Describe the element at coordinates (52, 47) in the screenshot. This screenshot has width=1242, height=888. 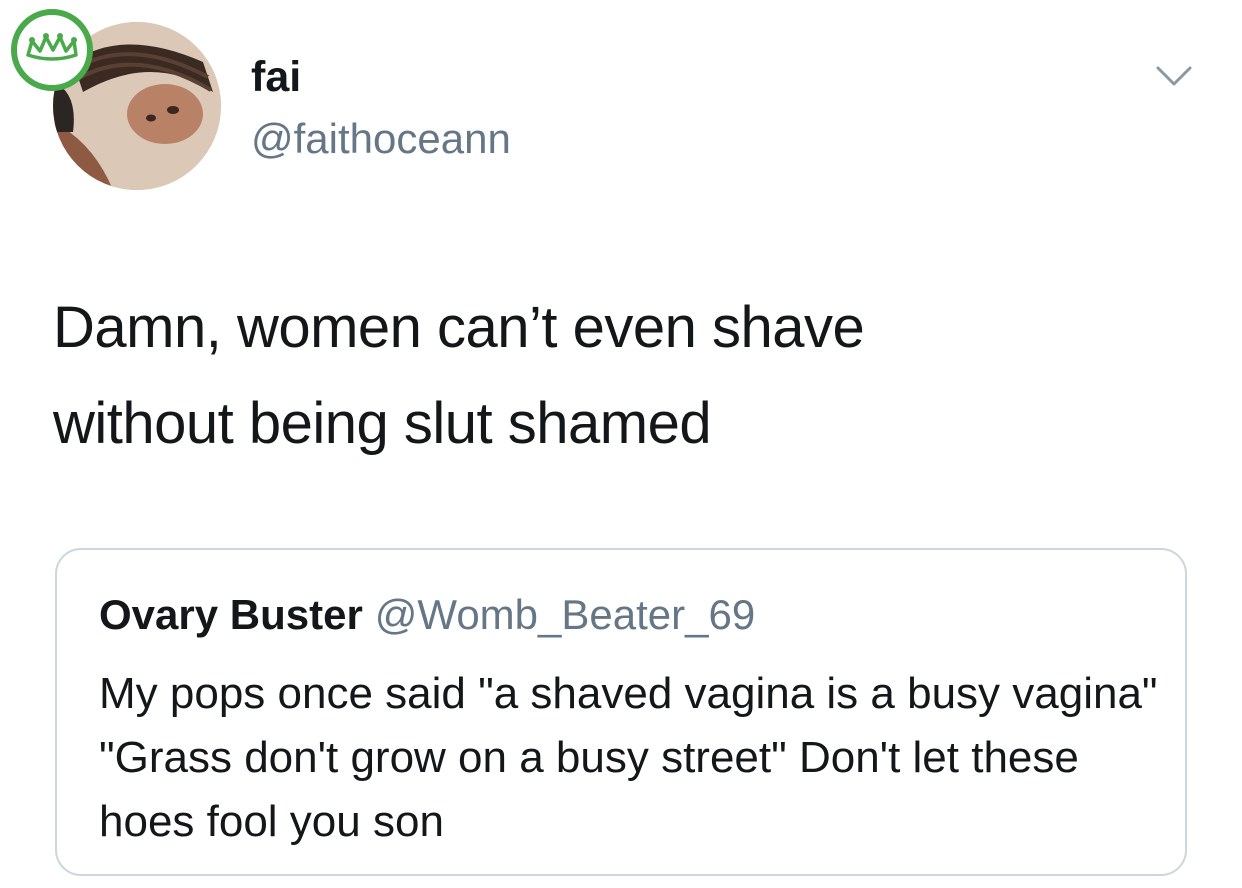
I see `crown-icon` at that location.